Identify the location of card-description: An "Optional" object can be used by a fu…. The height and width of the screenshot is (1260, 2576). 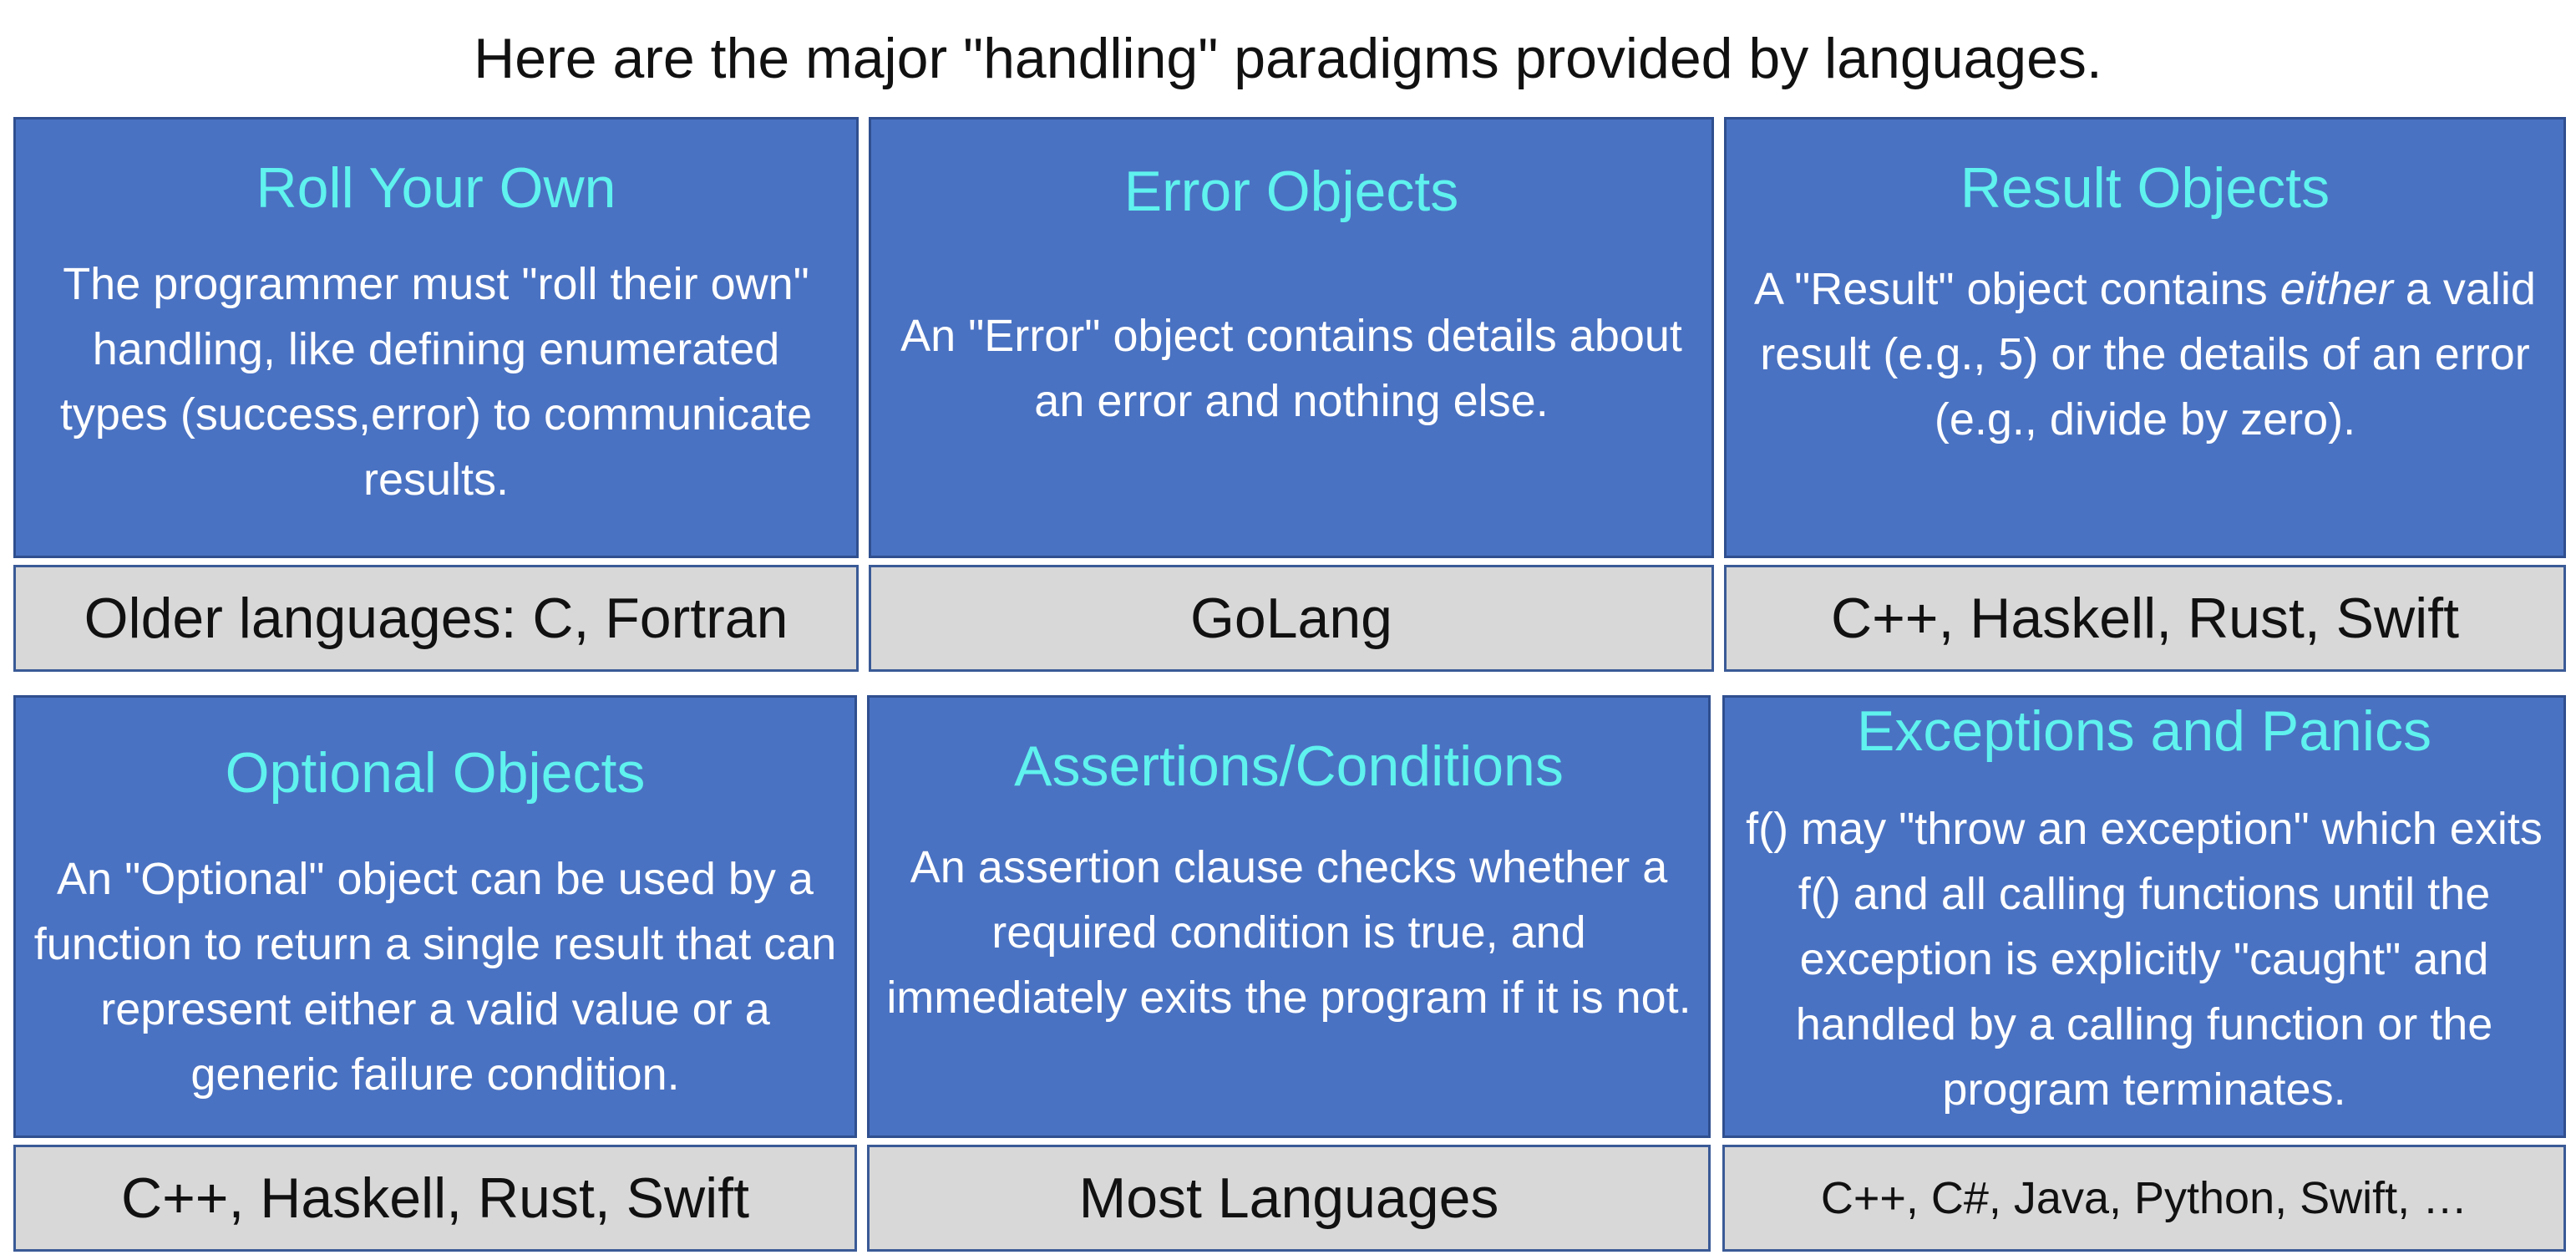
(435, 977).